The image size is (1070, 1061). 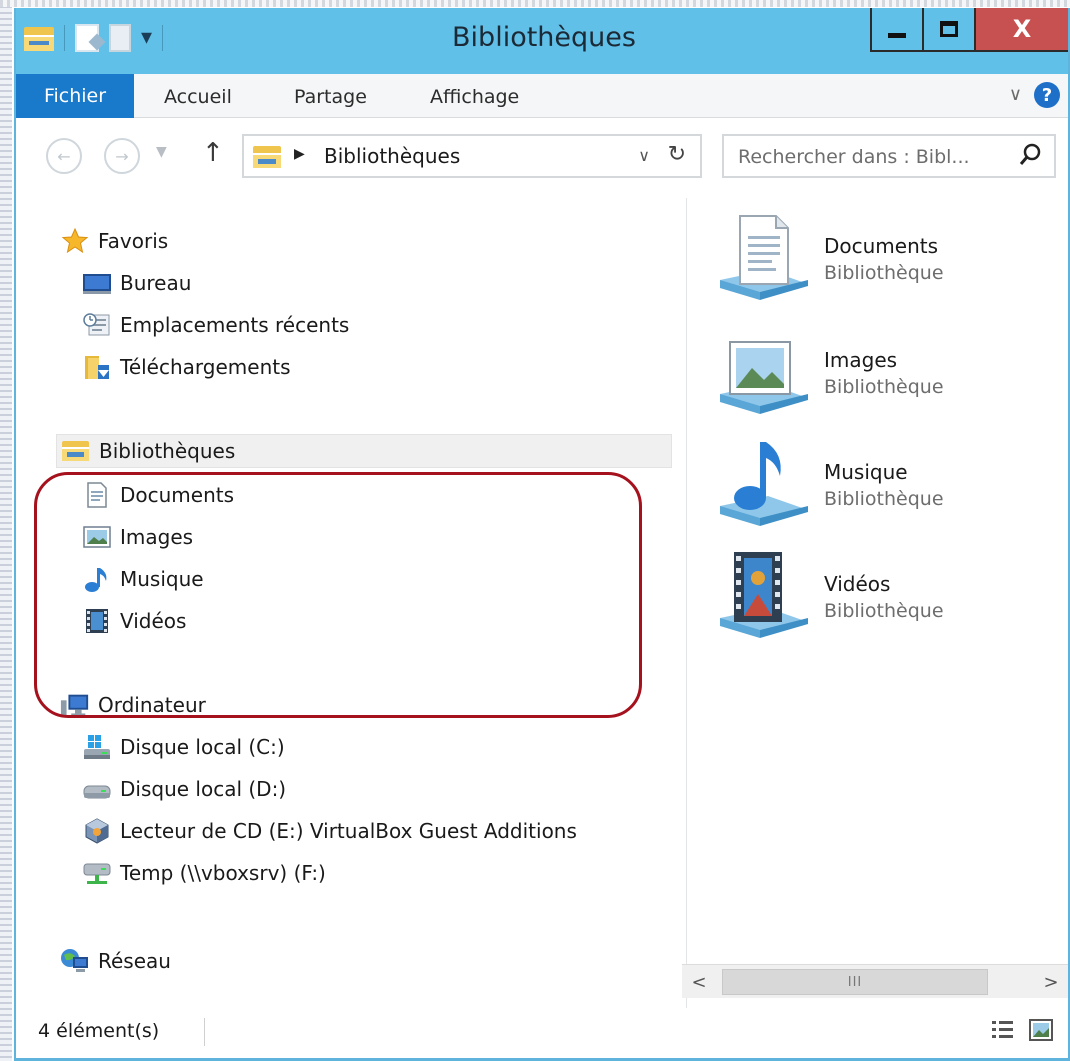 What do you see at coordinates (535, 3) in the screenshot?
I see `background-dashed-top` at bounding box center [535, 3].